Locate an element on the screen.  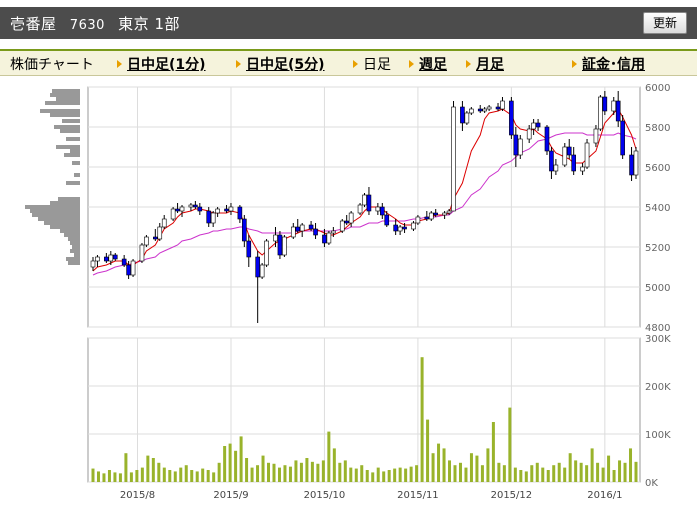
volume-profile is located at coordinates (52, 177).